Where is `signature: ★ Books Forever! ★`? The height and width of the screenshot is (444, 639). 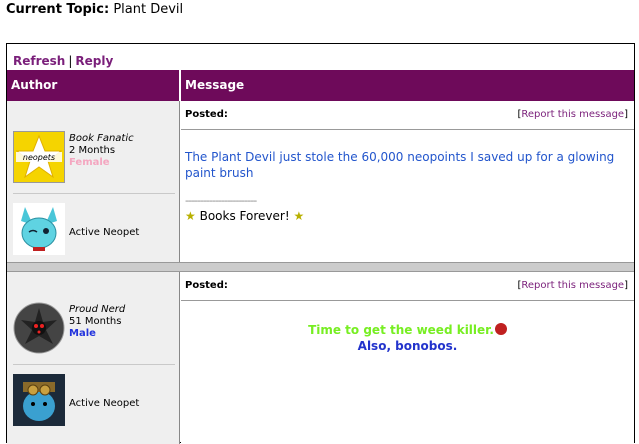 signature: ★ Books Forever! ★ is located at coordinates (244, 216).